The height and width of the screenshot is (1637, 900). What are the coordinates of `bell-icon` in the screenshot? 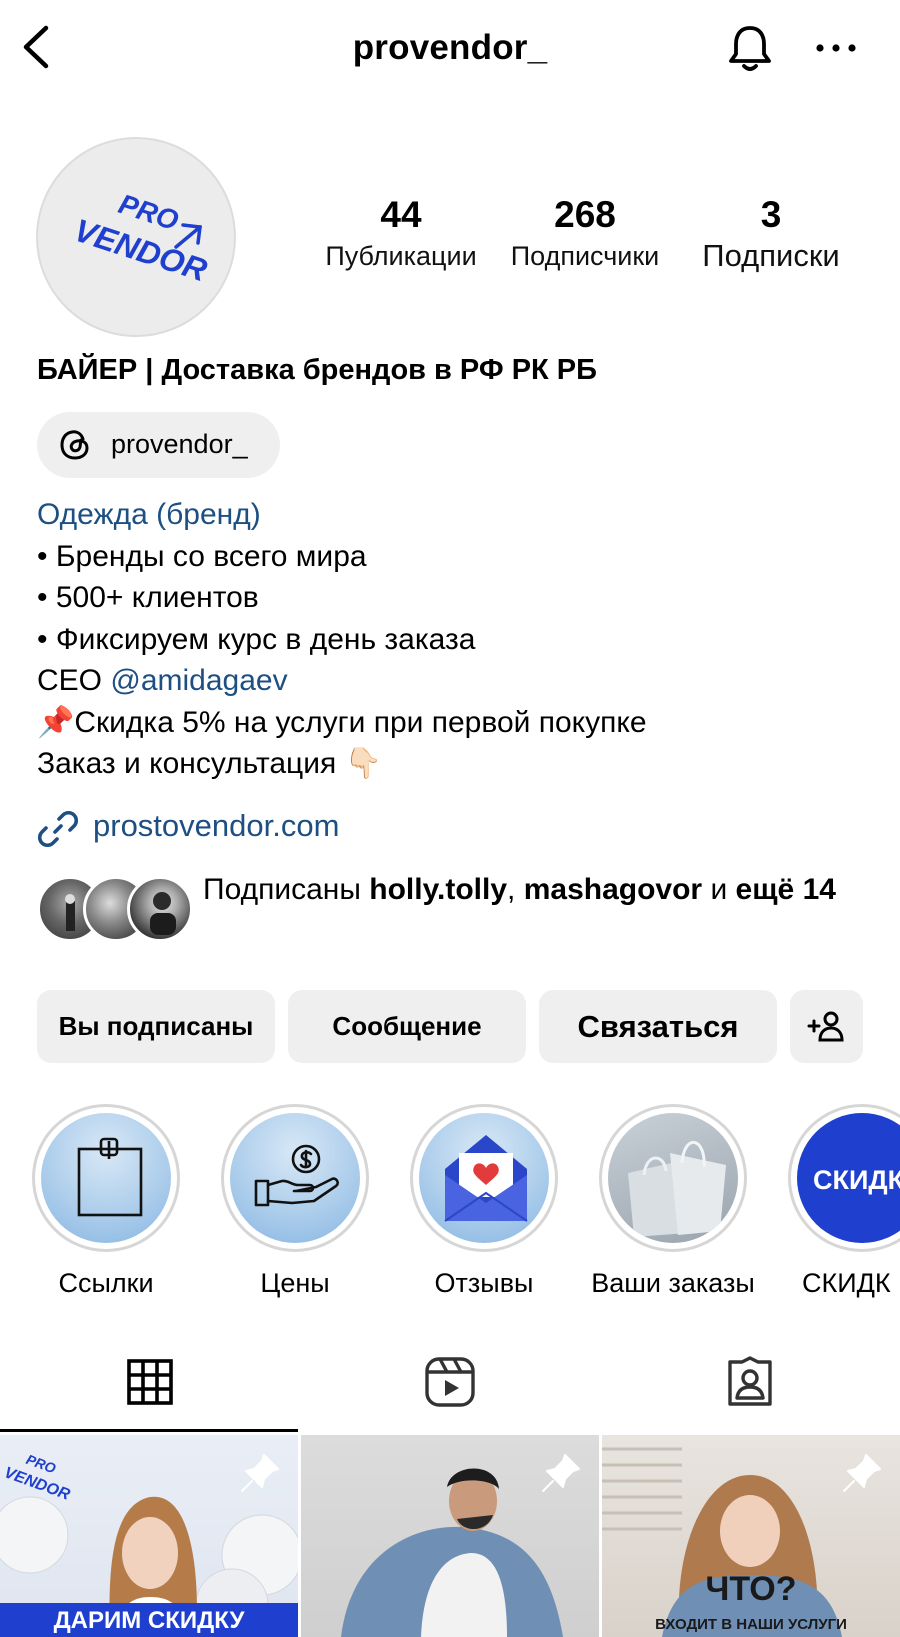 It's located at (750, 48).